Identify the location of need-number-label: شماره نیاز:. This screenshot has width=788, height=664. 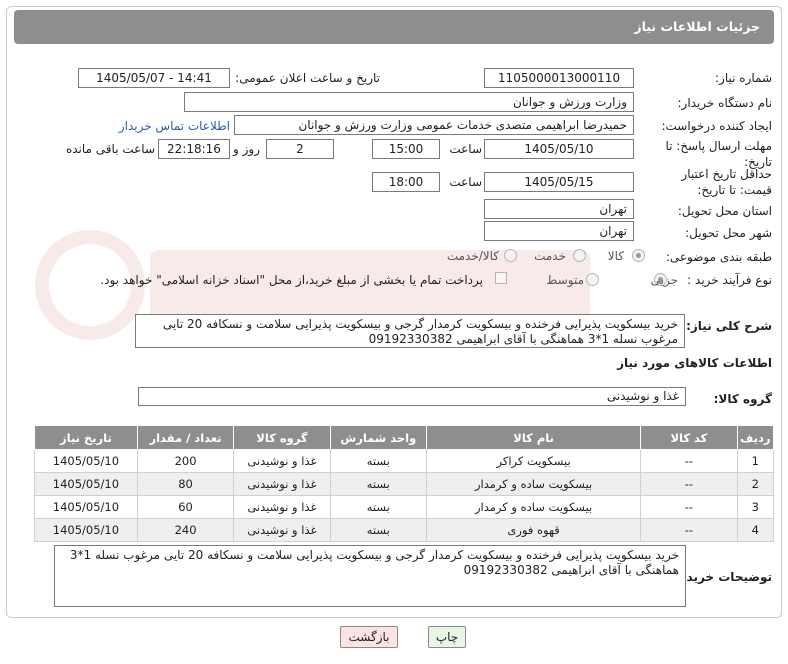
(743, 78).